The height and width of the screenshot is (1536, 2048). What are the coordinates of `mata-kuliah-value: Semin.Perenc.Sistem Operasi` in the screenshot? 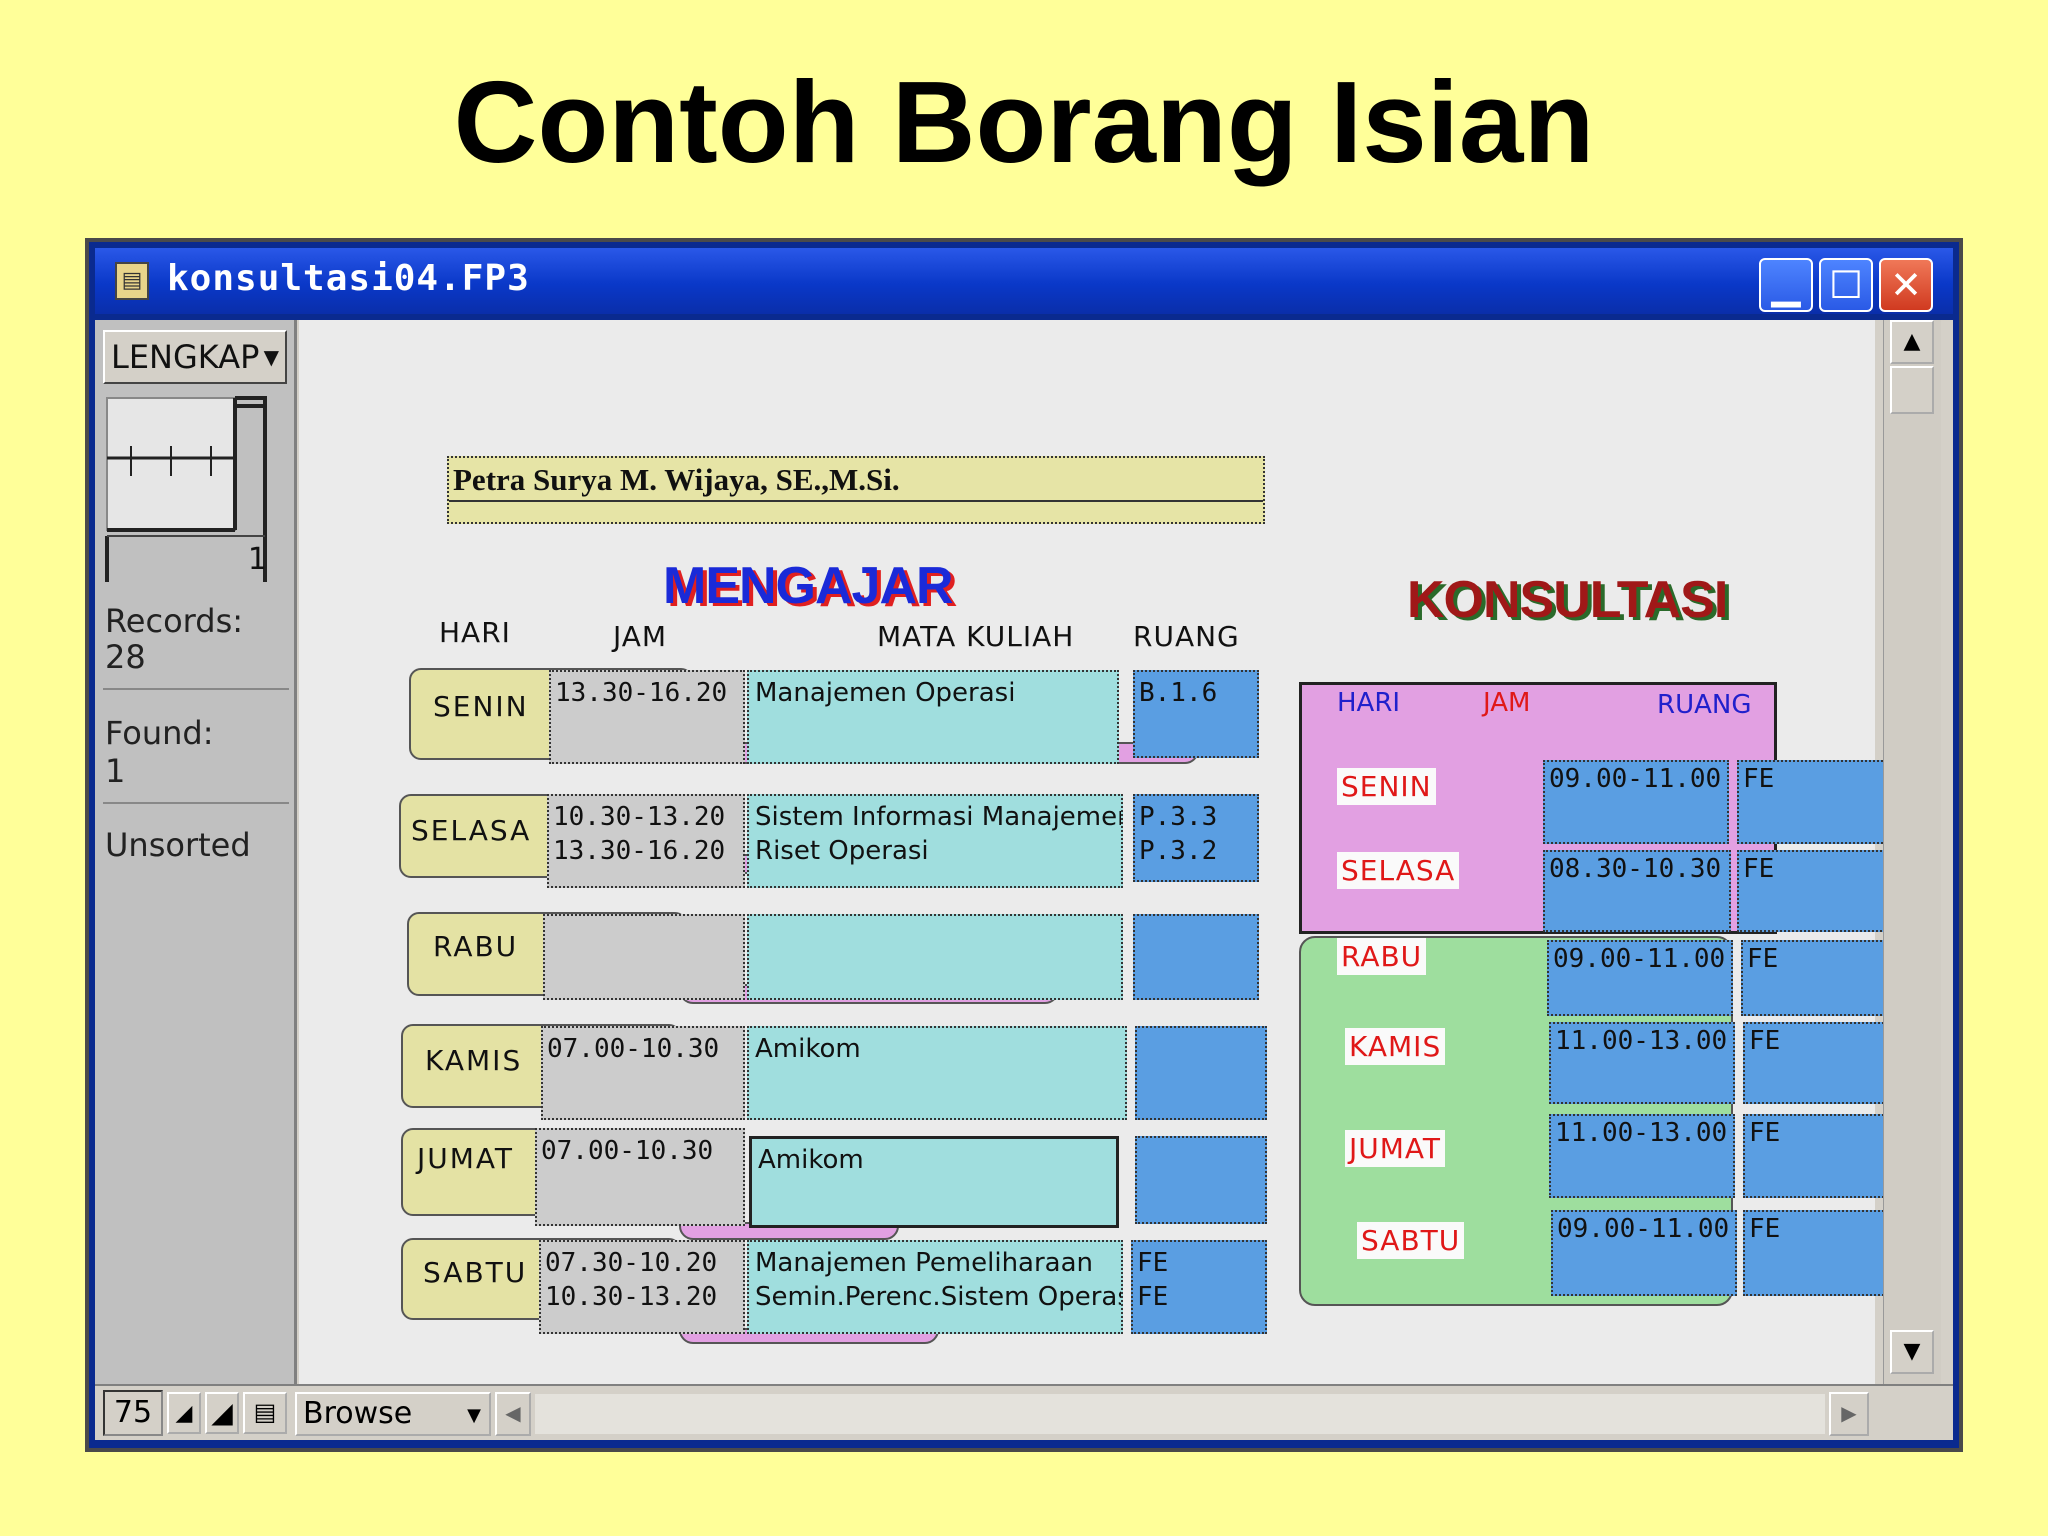 It's located at (939, 1297).